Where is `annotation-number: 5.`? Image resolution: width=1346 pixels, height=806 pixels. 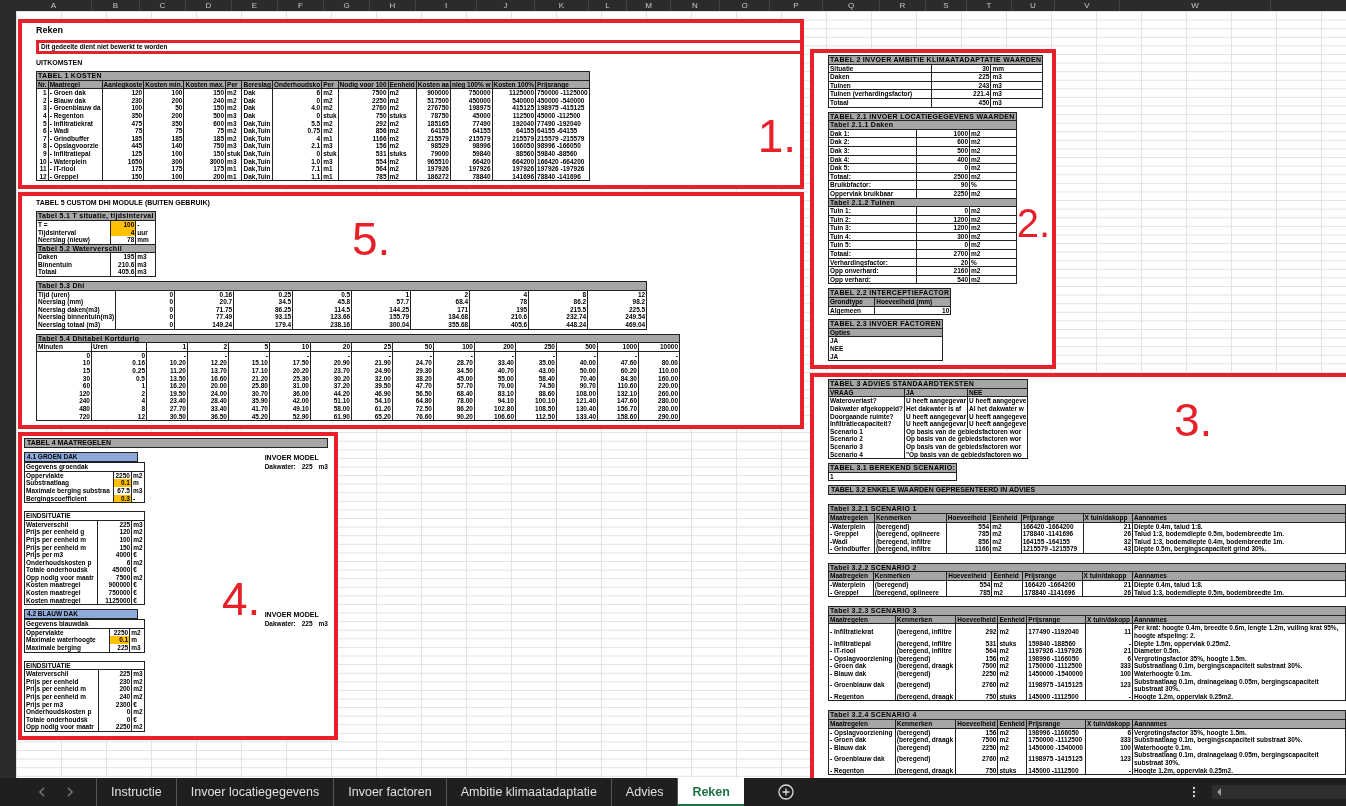 annotation-number: 5. is located at coordinates (371, 239).